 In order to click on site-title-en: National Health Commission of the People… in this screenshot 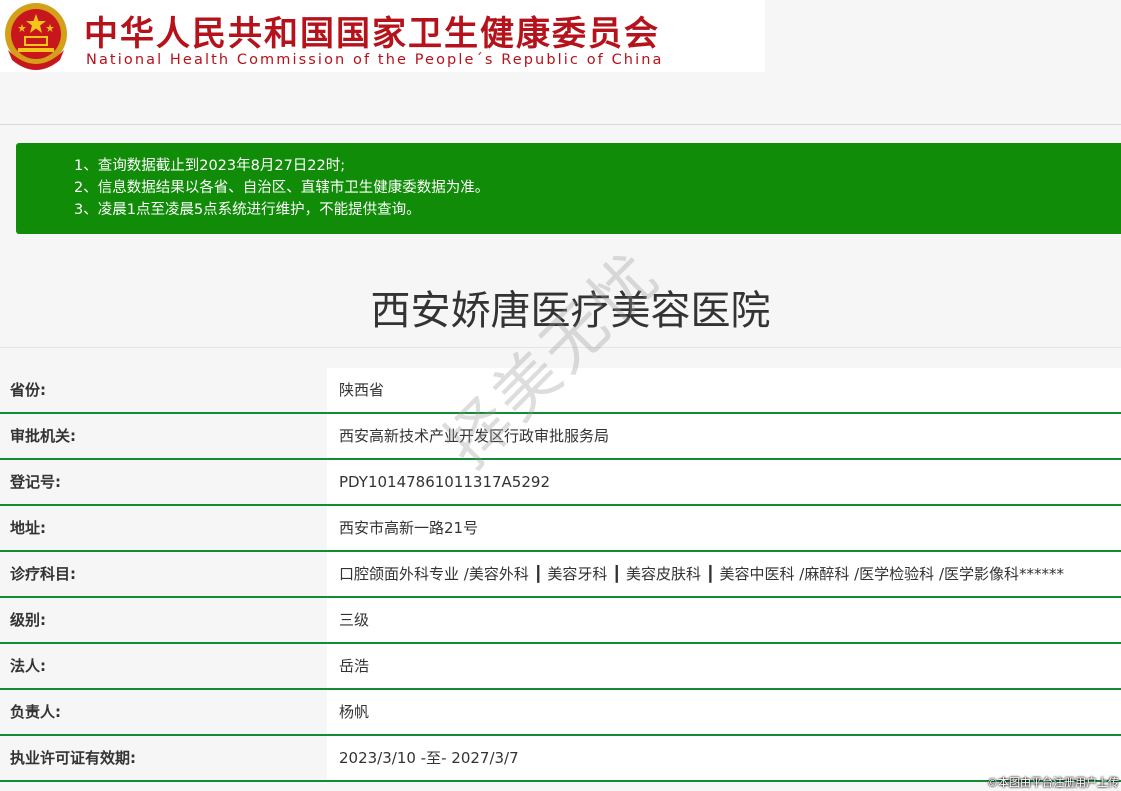, I will do `click(375, 60)`.